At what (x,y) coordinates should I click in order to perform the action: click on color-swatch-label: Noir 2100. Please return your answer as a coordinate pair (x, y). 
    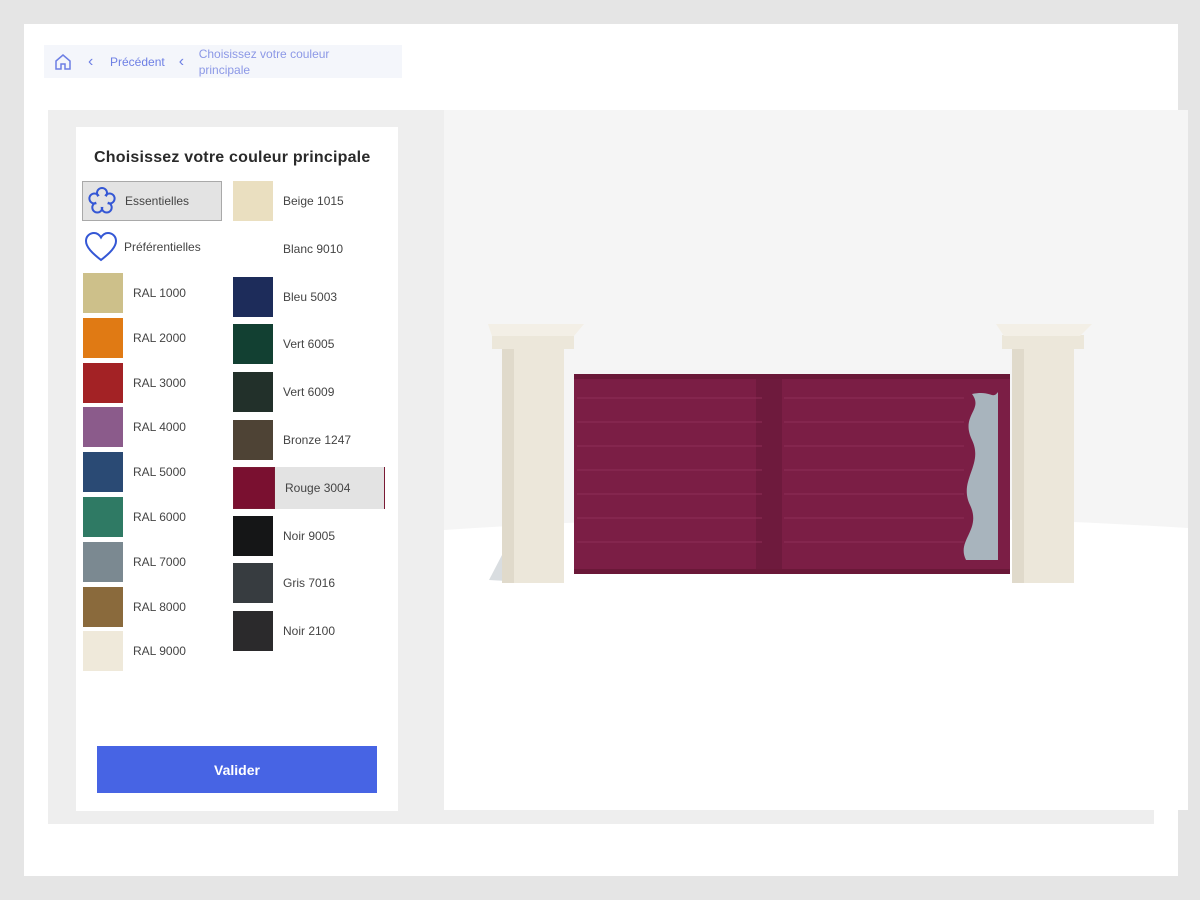
    Looking at the image, I should click on (309, 631).